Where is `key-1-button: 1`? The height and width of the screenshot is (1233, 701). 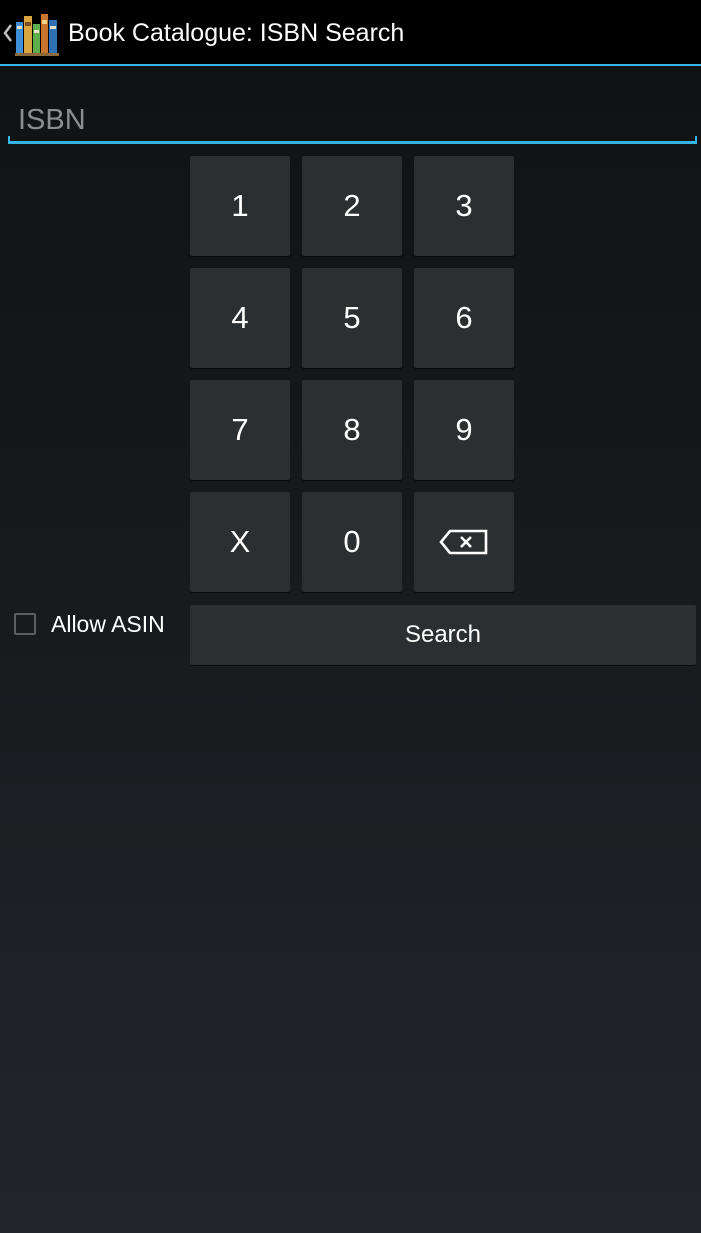
key-1-button: 1 is located at coordinates (240, 206).